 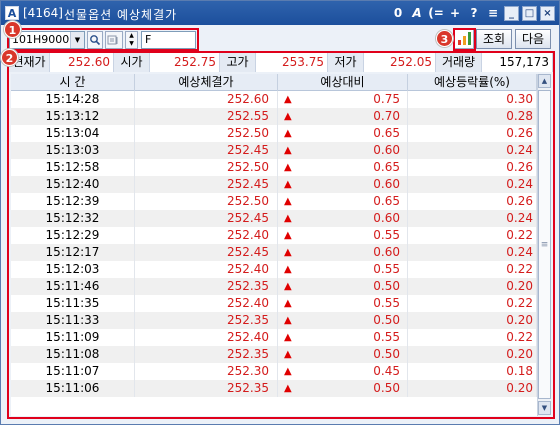 I want to click on maximize-button: □, so click(x=529, y=13).